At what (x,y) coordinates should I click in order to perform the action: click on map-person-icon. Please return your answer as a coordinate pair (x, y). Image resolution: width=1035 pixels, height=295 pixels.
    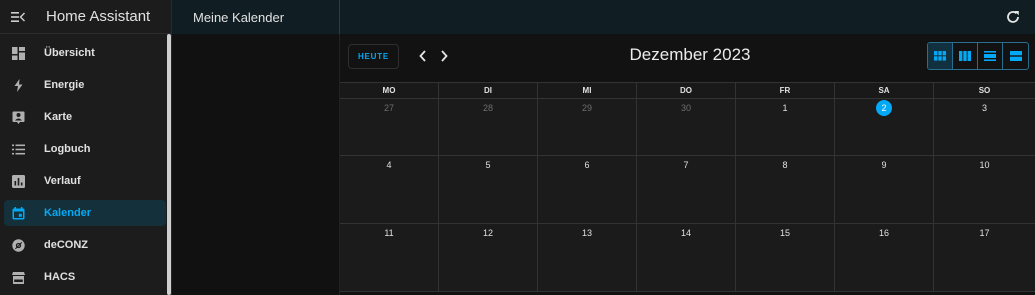
    Looking at the image, I should click on (18, 117).